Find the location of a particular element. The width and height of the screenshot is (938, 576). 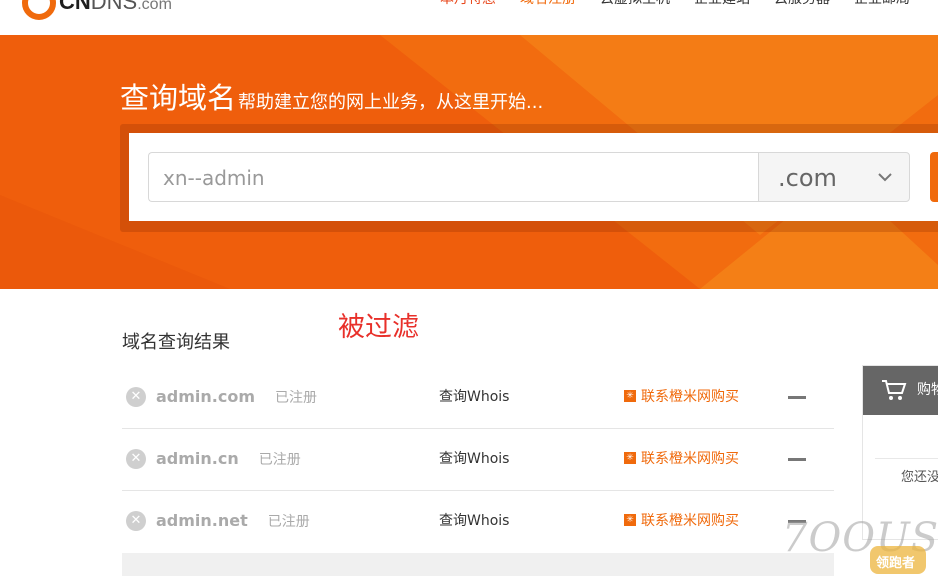

nav-item-4: 云服务器 is located at coordinates (802, 3).